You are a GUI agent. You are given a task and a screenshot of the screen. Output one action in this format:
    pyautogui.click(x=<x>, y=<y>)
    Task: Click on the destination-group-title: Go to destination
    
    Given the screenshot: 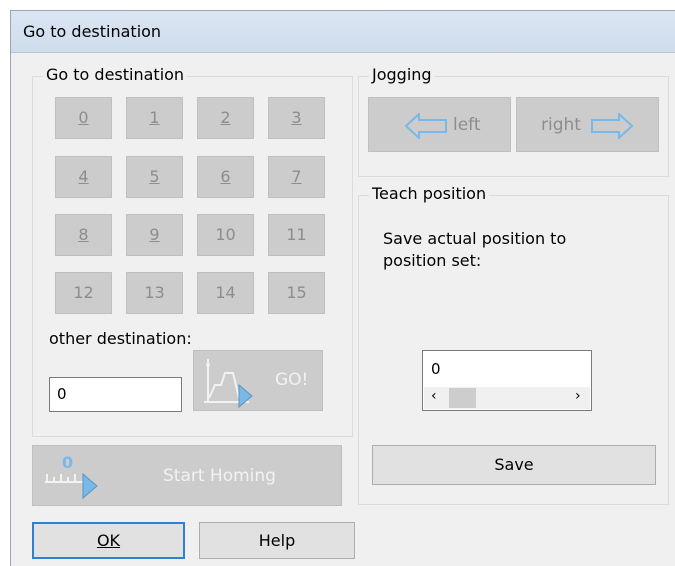 What is the action you would take?
    pyautogui.click(x=115, y=75)
    